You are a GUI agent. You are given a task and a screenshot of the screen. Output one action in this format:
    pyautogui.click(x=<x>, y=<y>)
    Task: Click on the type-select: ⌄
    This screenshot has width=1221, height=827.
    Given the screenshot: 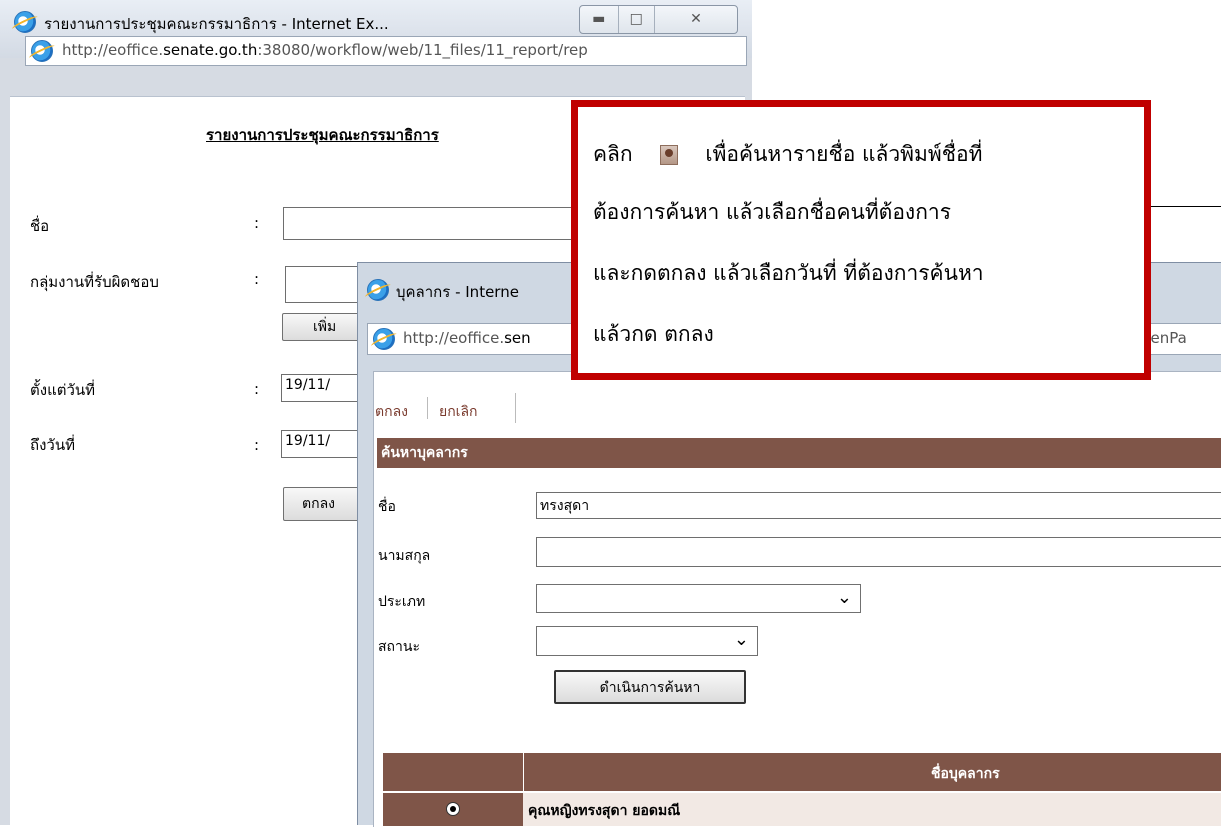 What is the action you would take?
    pyautogui.click(x=698, y=598)
    